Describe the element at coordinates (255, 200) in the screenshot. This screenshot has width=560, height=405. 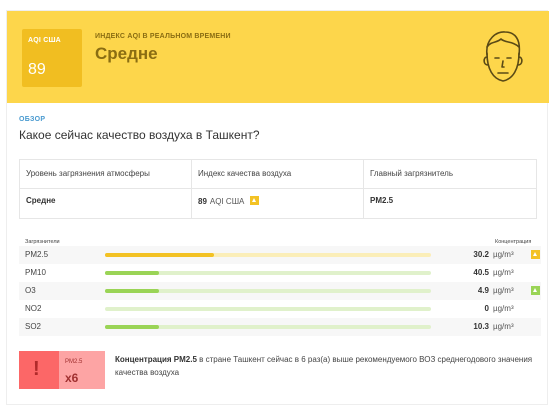
I see `warning-indicator-icon` at that location.